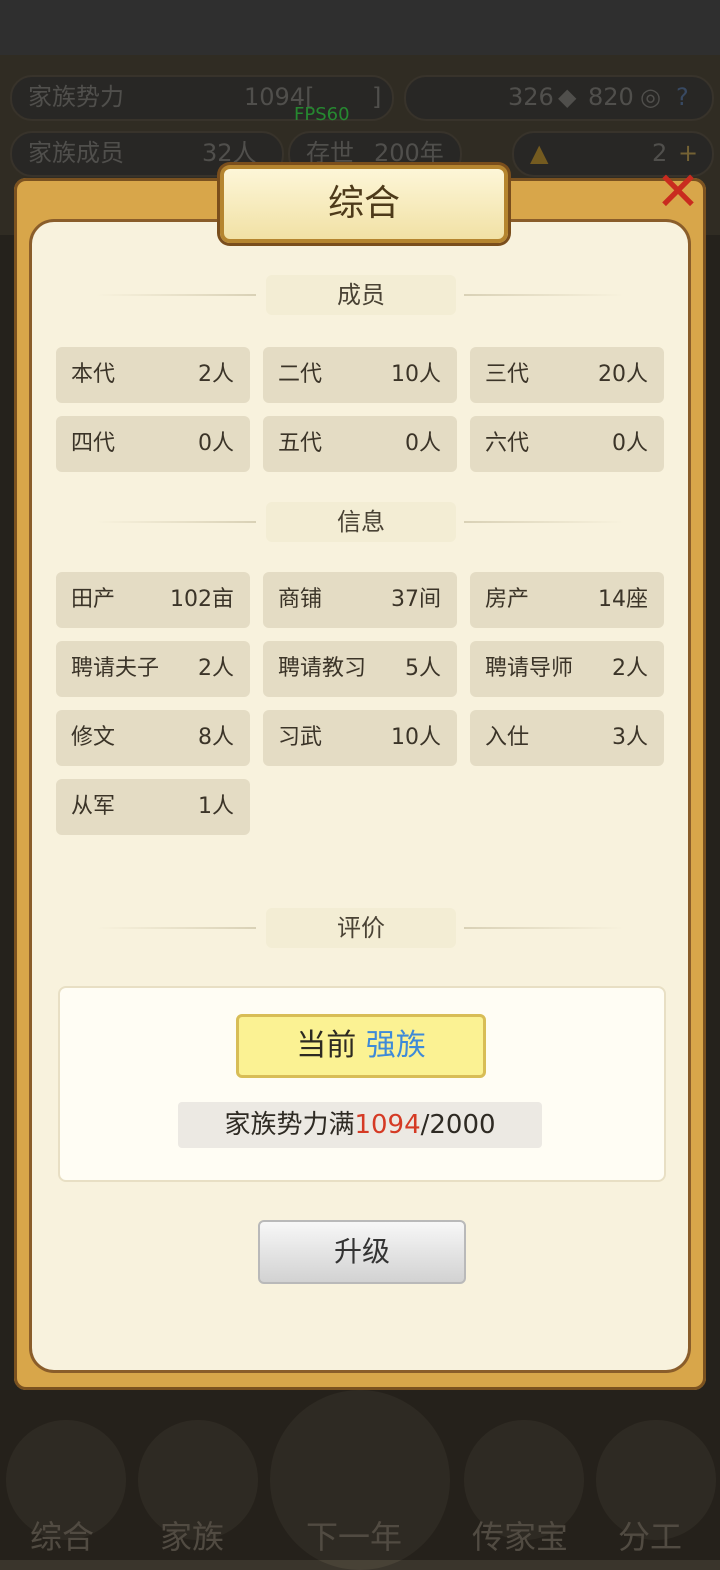 The image size is (720, 1570). What do you see at coordinates (93, 806) in the screenshot?
I see `info-label: 从军` at bounding box center [93, 806].